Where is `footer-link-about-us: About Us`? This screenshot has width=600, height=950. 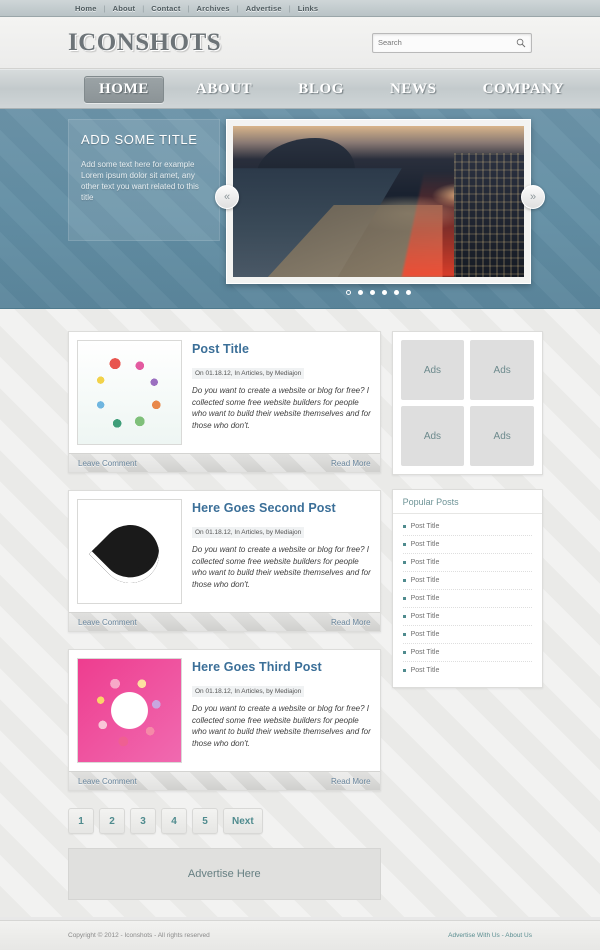 footer-link-about-us: About Us is located at coordinates (518, 935).